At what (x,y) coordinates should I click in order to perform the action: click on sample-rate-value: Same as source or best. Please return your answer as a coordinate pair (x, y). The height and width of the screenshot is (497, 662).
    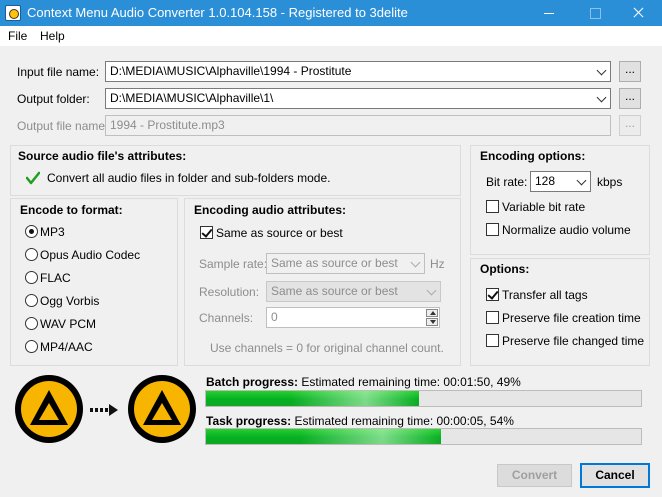
    Looking at the image, I should click on (334, 263).